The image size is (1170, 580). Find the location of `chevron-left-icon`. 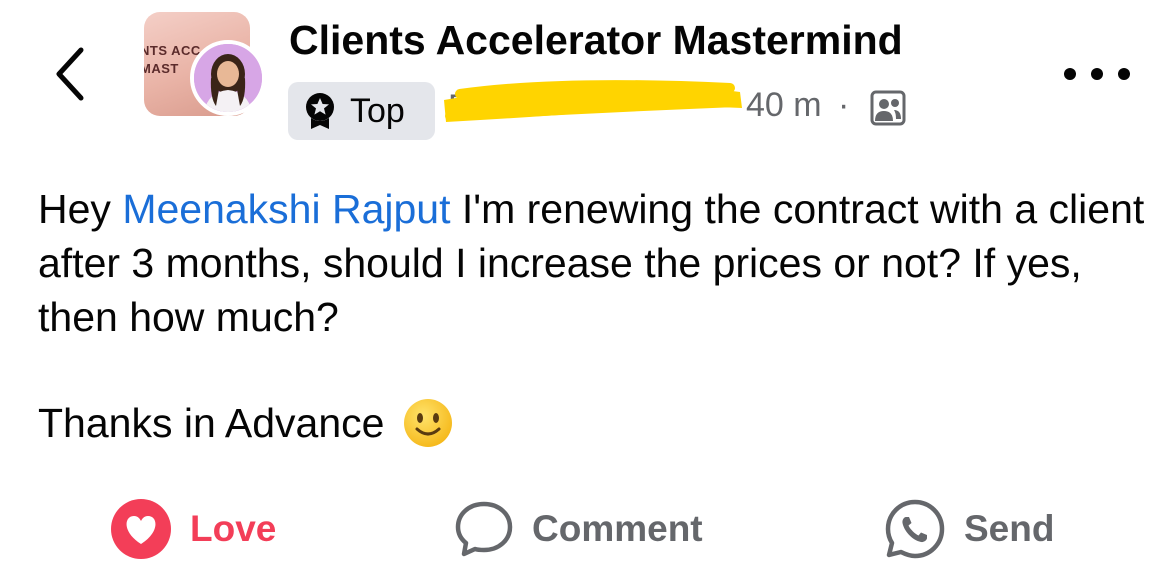

chevron-left-icon is located at coordinates (70, 74).